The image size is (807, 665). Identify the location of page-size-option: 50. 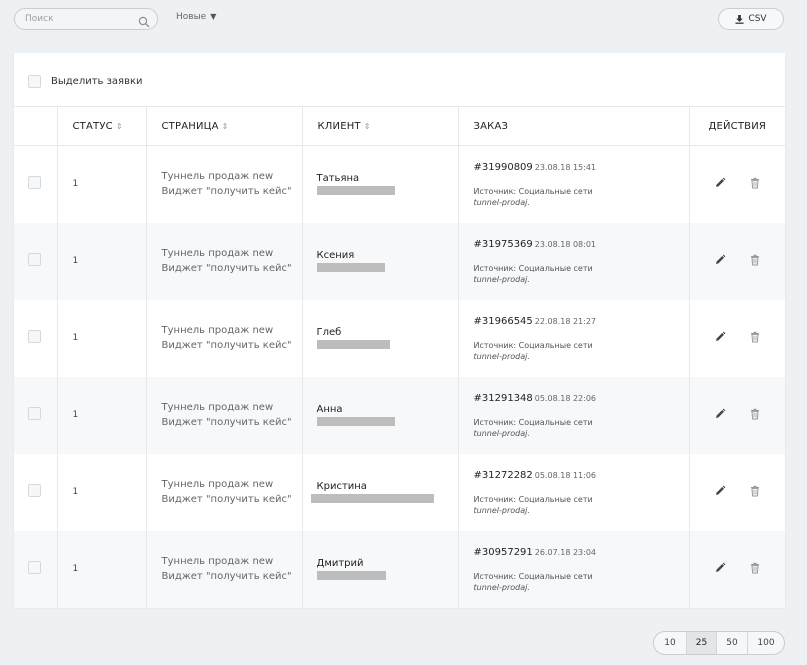
(732, 643).